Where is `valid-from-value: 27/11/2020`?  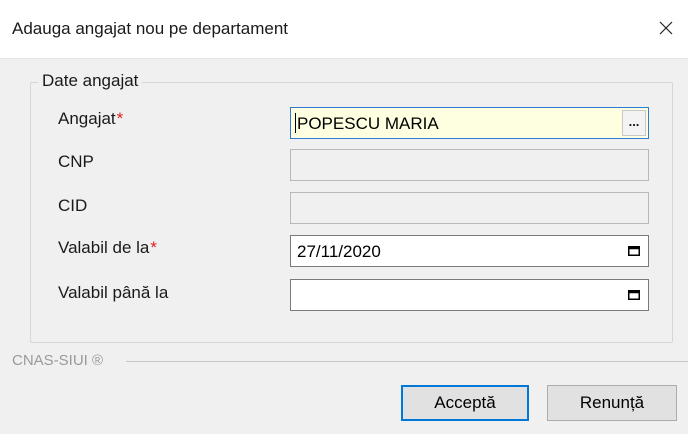
valid-from-value: 27/11/2020 is located at coordinates (339, 251).